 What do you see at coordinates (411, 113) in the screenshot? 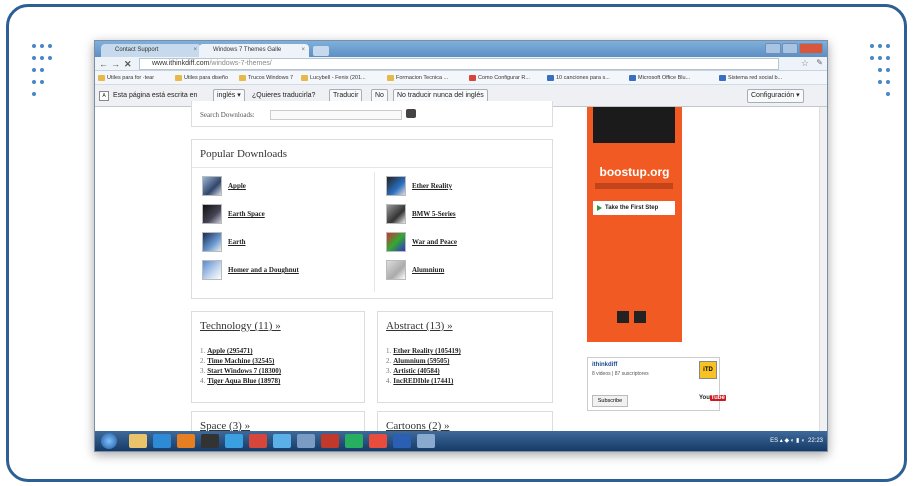
I see `search-icon` at bounding box center [411, 113].